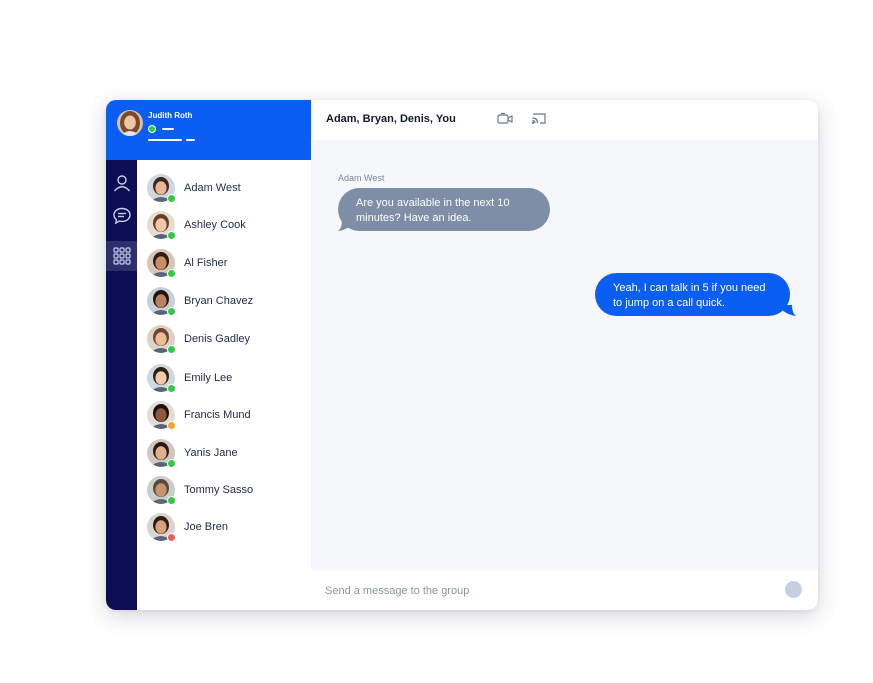 The height and width of the screenshot is (683, 873). I want to click on message-sender: Adam West, so click(361, 178).